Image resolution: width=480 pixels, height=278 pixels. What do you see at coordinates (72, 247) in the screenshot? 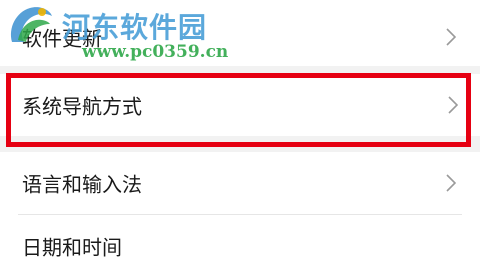
I see `settings-item-label: 日期和时间` at bounding box center [72, 247].